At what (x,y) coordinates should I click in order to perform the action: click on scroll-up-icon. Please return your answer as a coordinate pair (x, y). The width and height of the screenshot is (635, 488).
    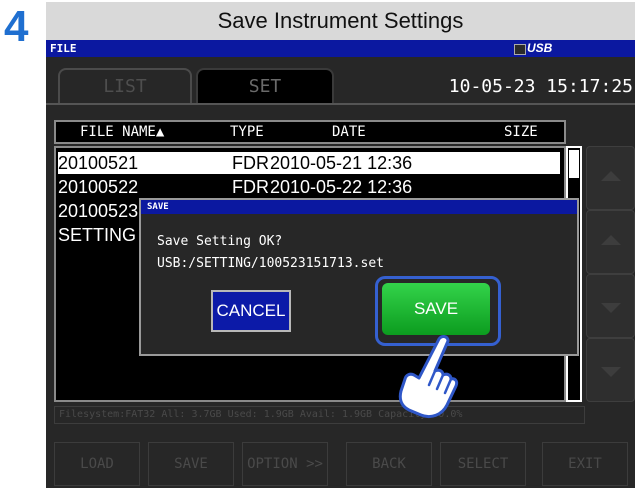
    Looking at the image, I should click on (611, 240).